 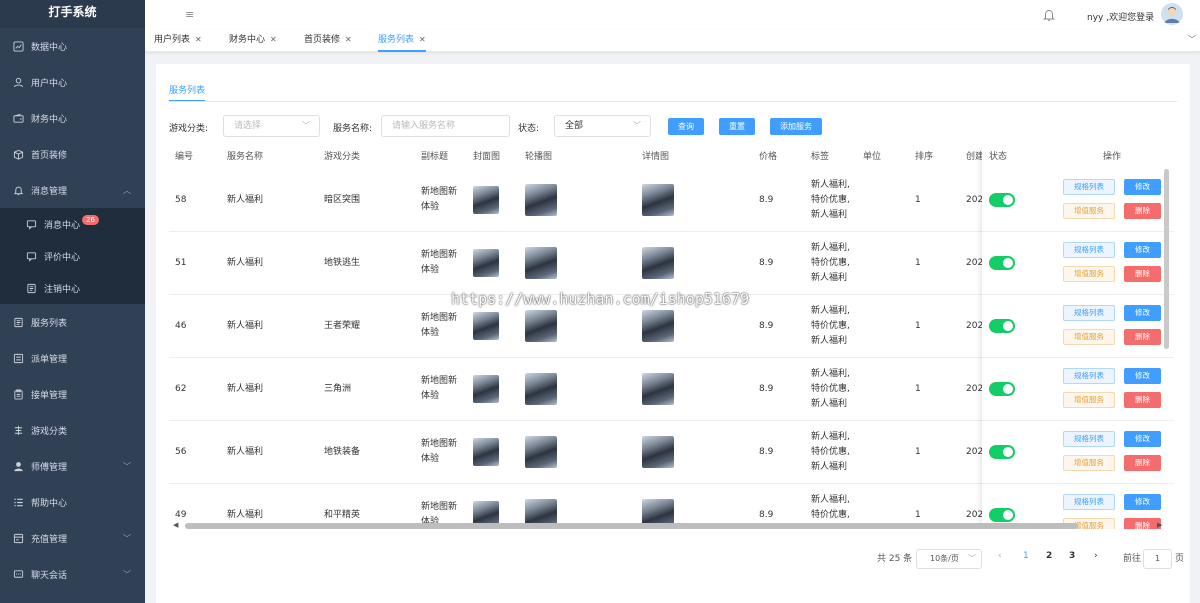 What do you see at coordinates (72, 538) in the screenshot?
I see `sidebar-item-recharge: 充值管理 ﹀` at bounding box center [72, 538].